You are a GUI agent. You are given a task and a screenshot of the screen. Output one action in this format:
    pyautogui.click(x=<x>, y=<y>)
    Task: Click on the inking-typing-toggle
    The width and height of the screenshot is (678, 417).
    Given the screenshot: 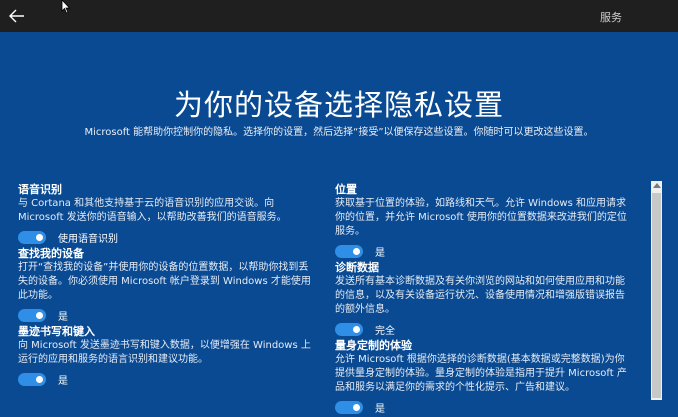 What is the action you would take?
    pyautogui.click(x=32, y=379)
    